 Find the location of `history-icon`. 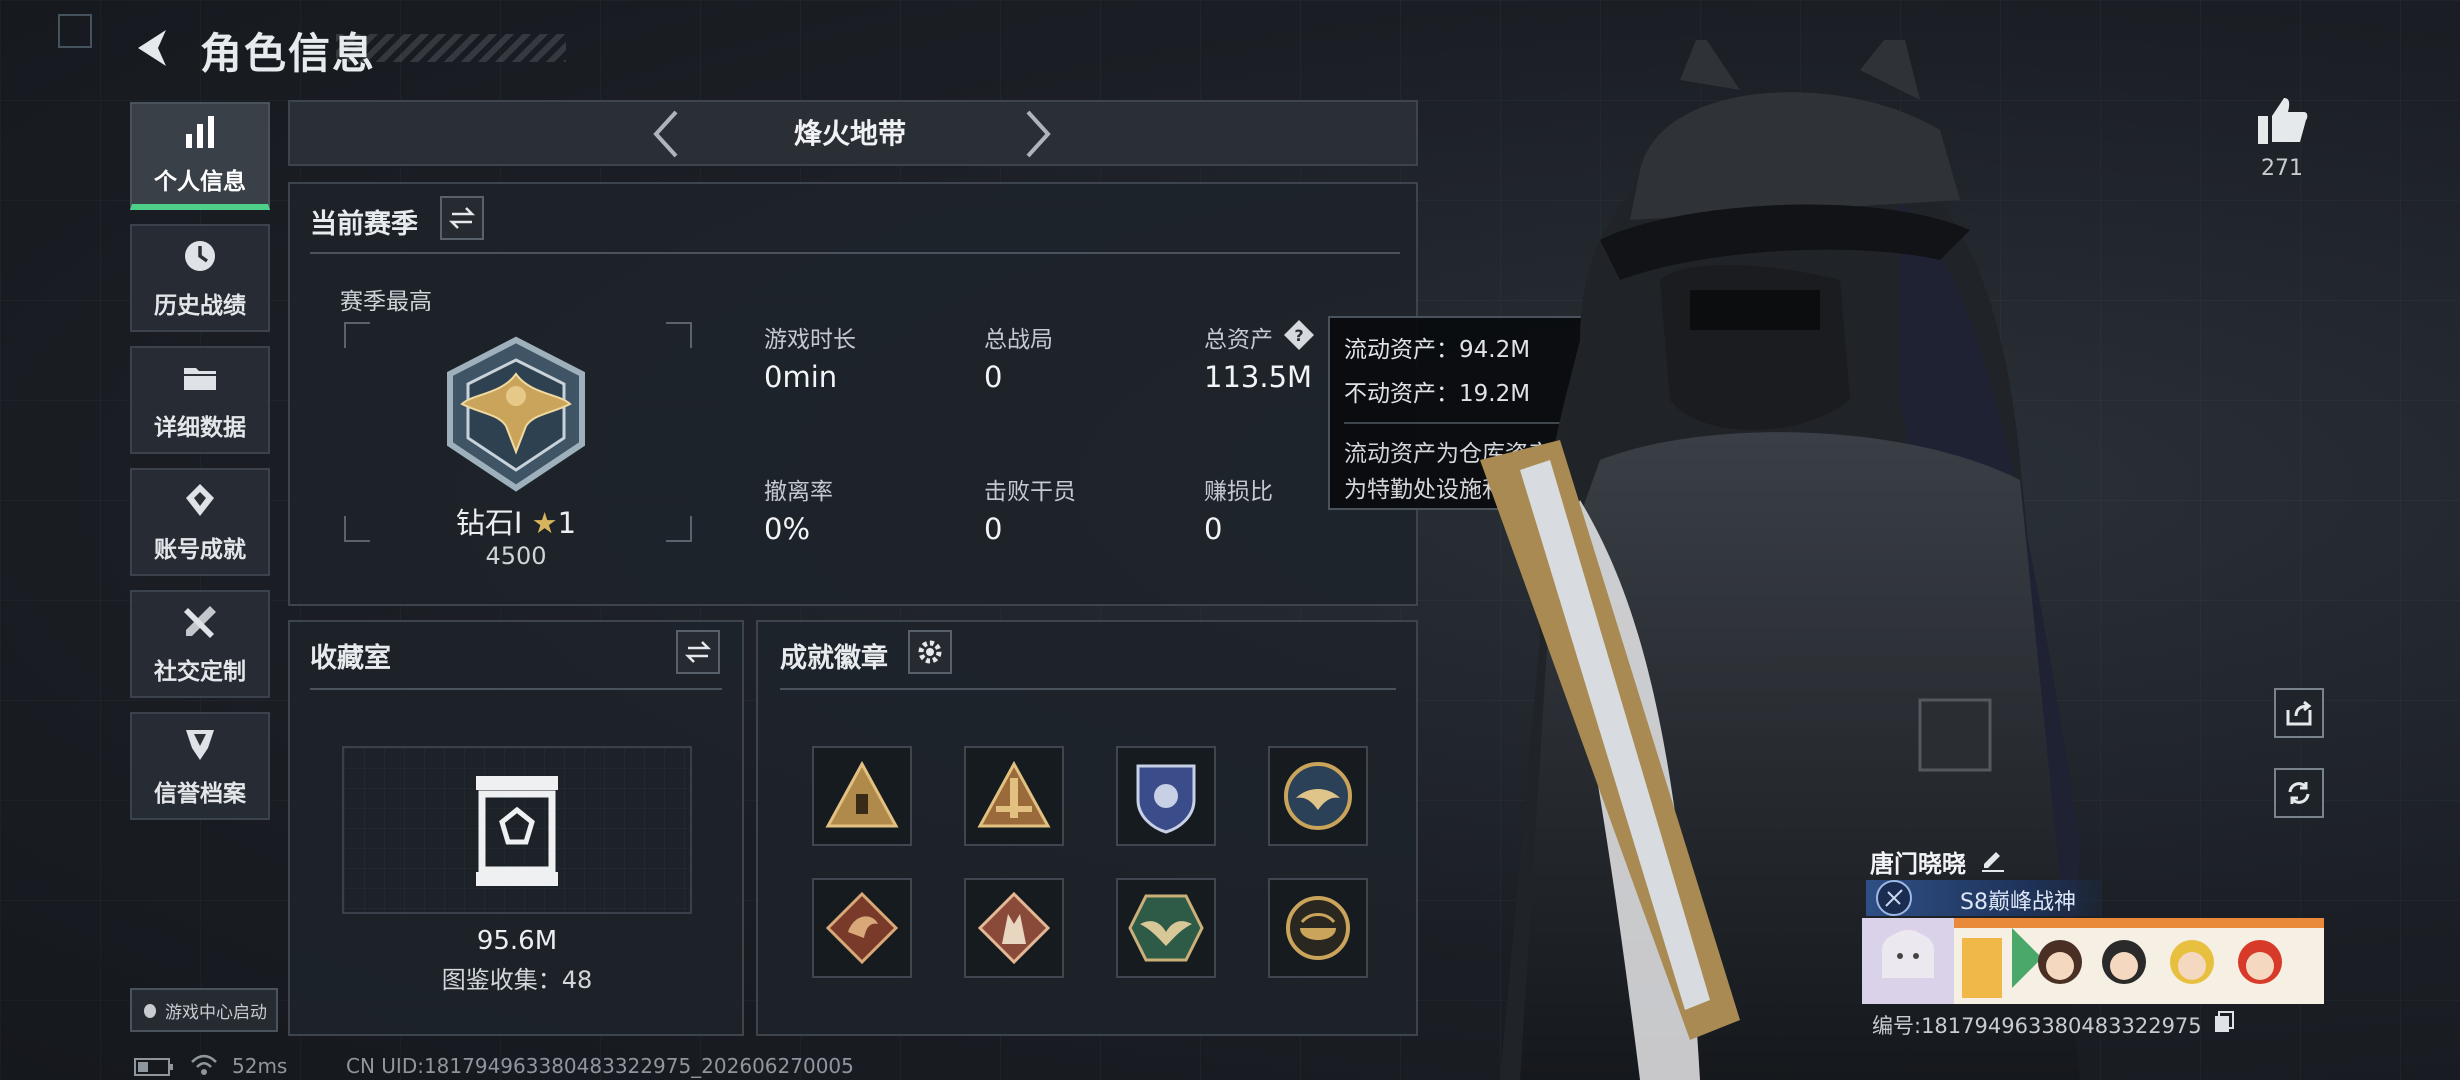

history-icon is located at coordinates (200, 256).